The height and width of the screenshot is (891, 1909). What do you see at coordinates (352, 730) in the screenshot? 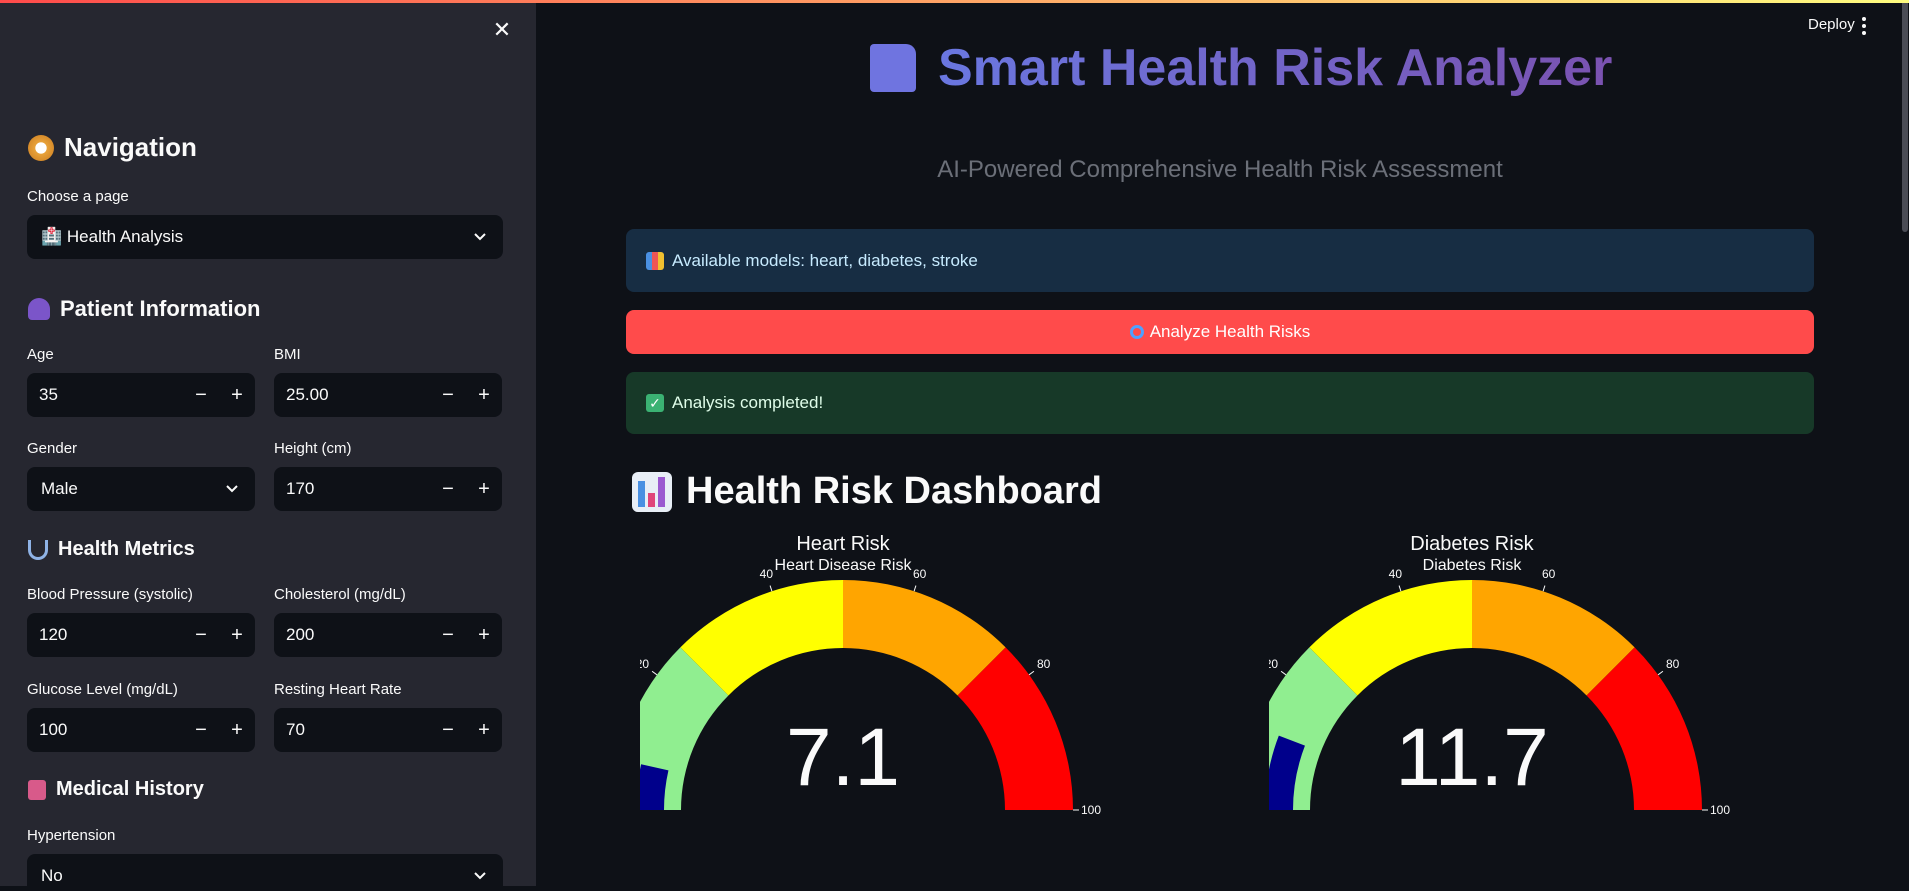
I see `heart-rate-value: 70` at bounding box center [352, 730].